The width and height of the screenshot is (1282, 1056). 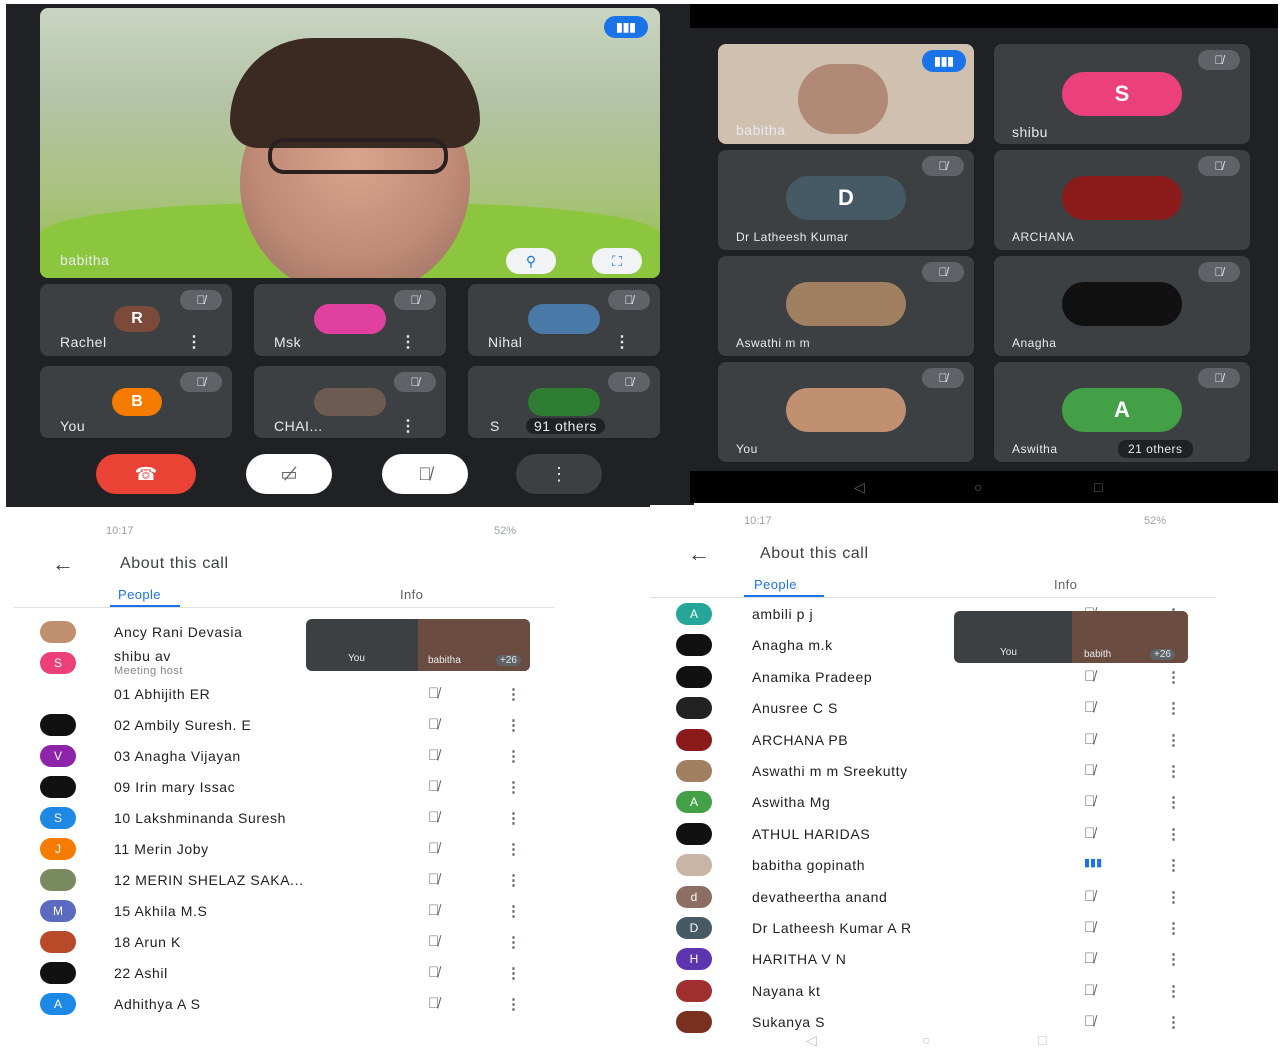 What do you see at coordinates (287, 725) in the screenshot?
I see `list-item: 02 Ambily Suresh. E 🎙̸ ⋮` at bounding box center [287, 725].